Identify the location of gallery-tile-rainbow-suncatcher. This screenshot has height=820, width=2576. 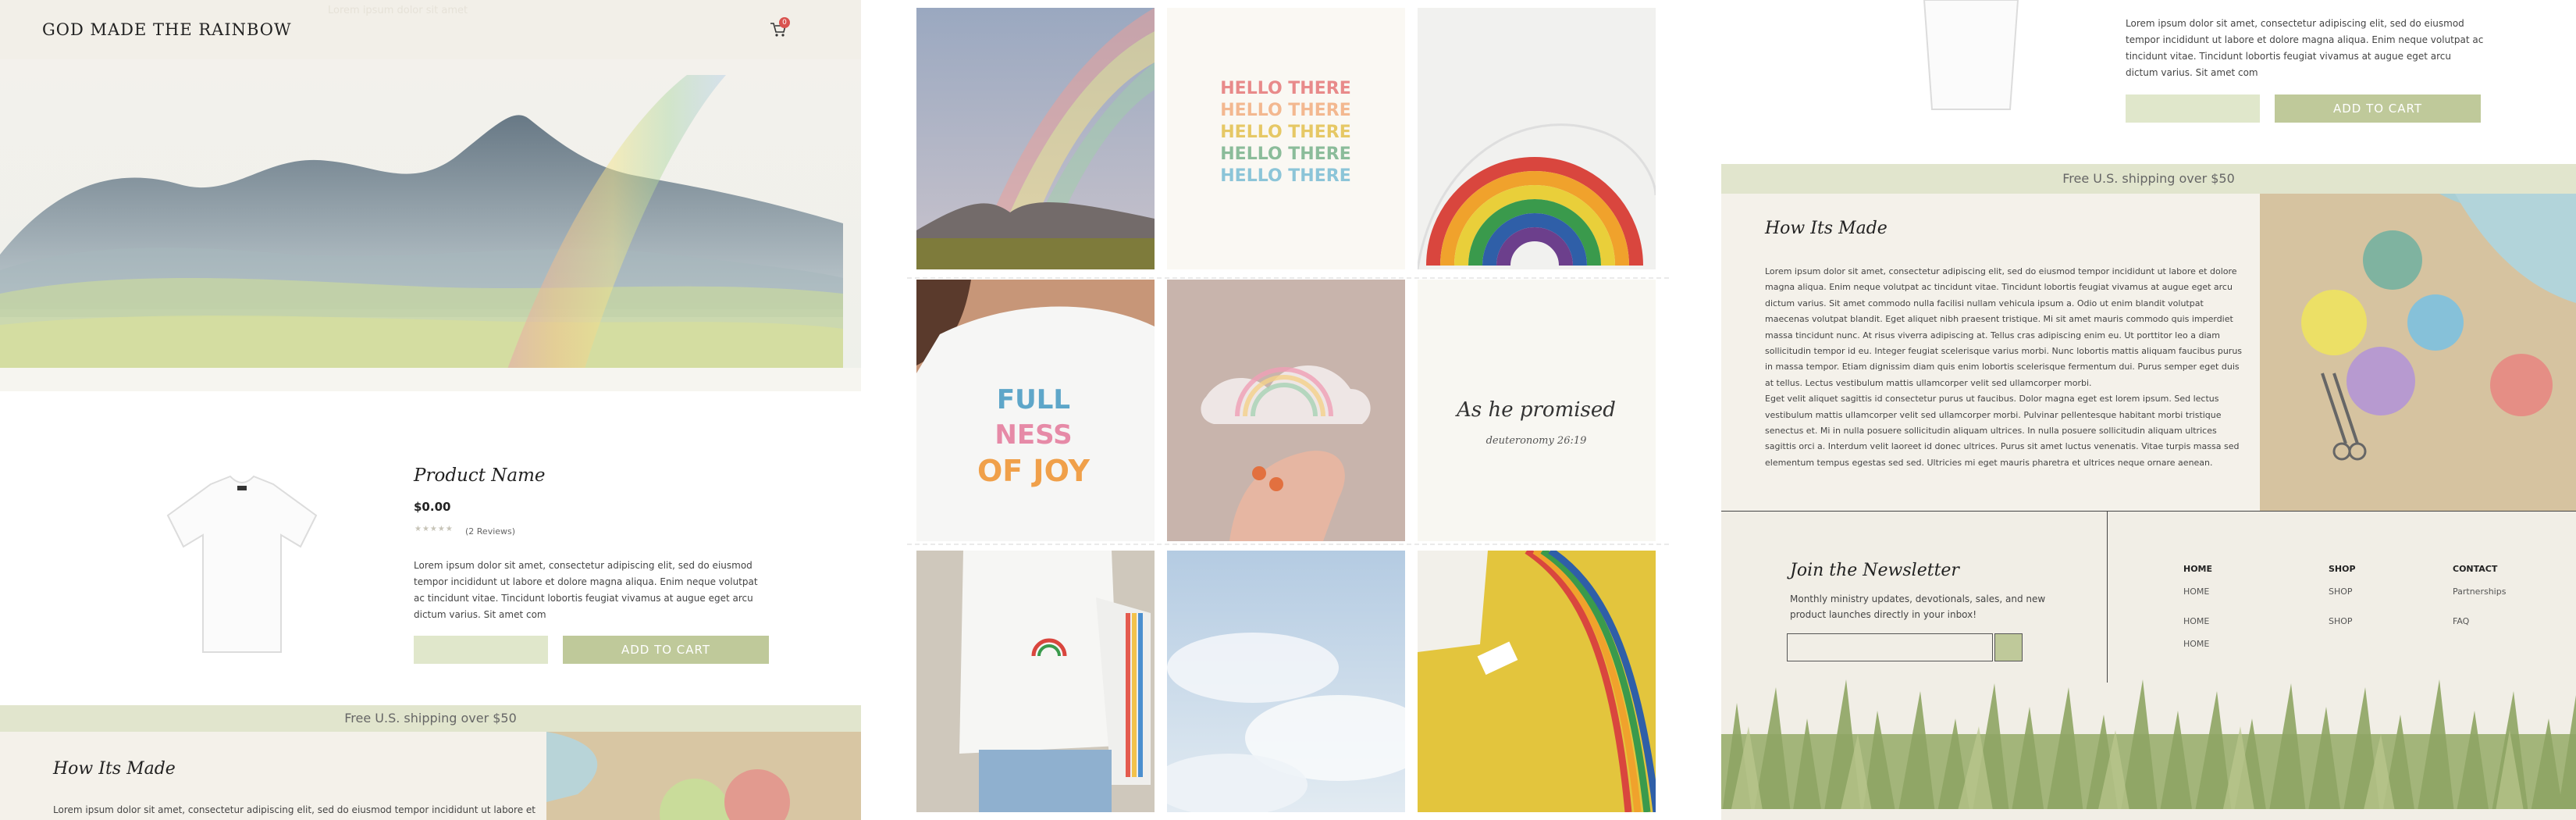
(1286, 410).